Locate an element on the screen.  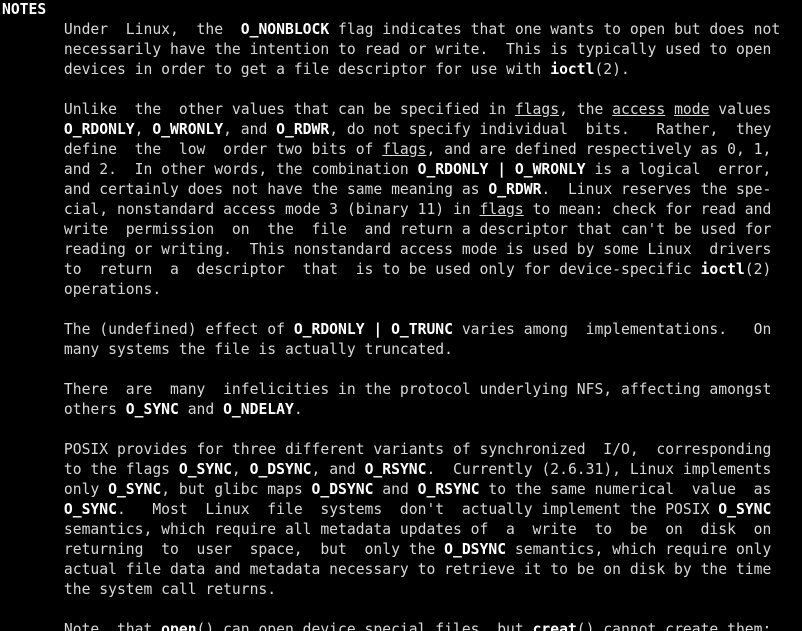
plain-text: to mean: check for read and is located at coordinates (647, 209).